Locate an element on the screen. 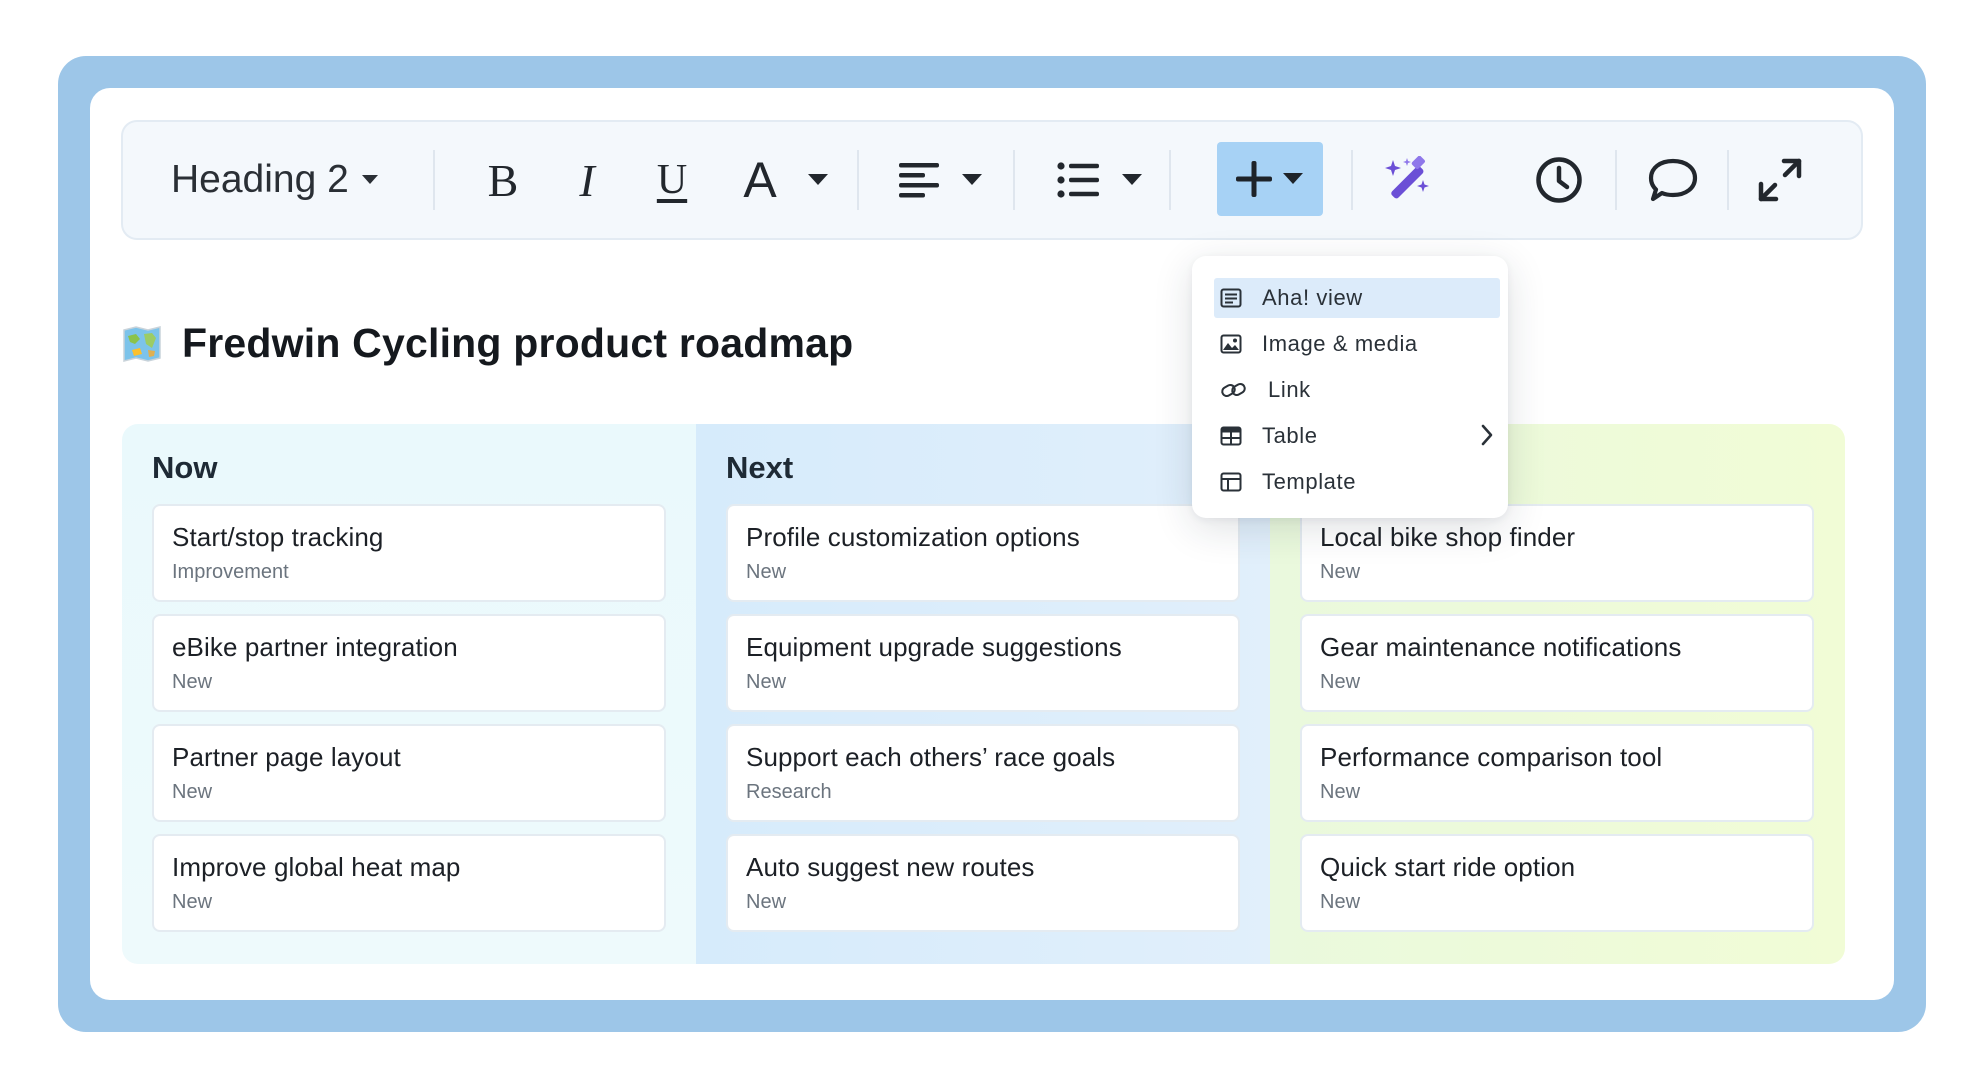  clock-icon is located at coordinates (1559, 180).